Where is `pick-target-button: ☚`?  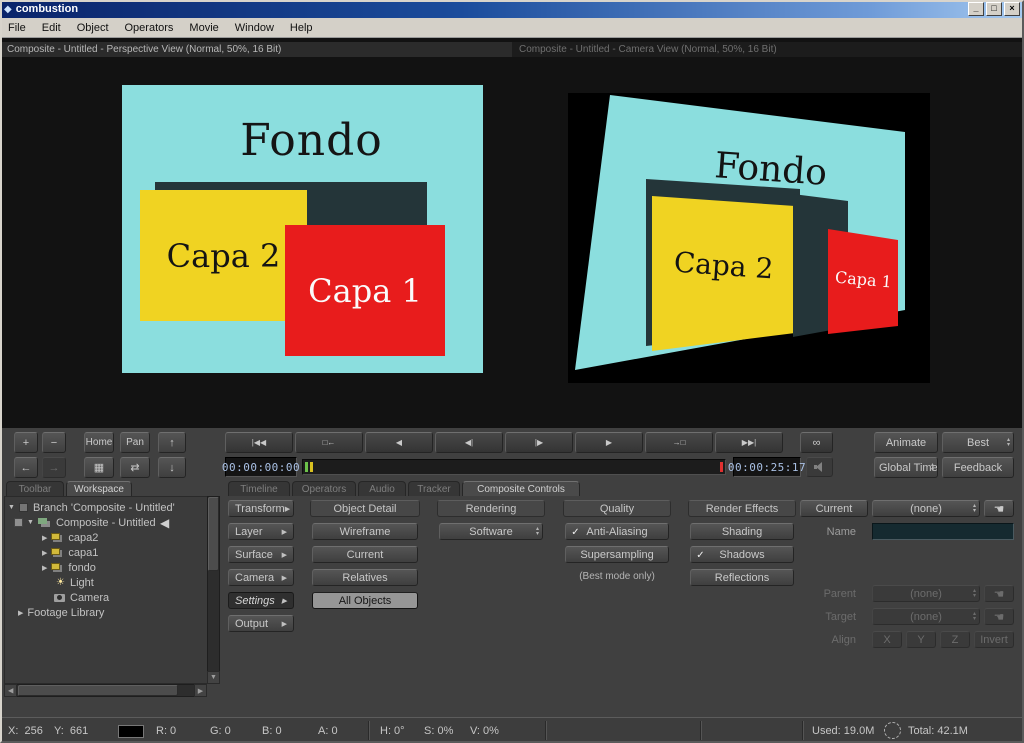
pick-target-button: ☚ is located at coordinates (999, 616).